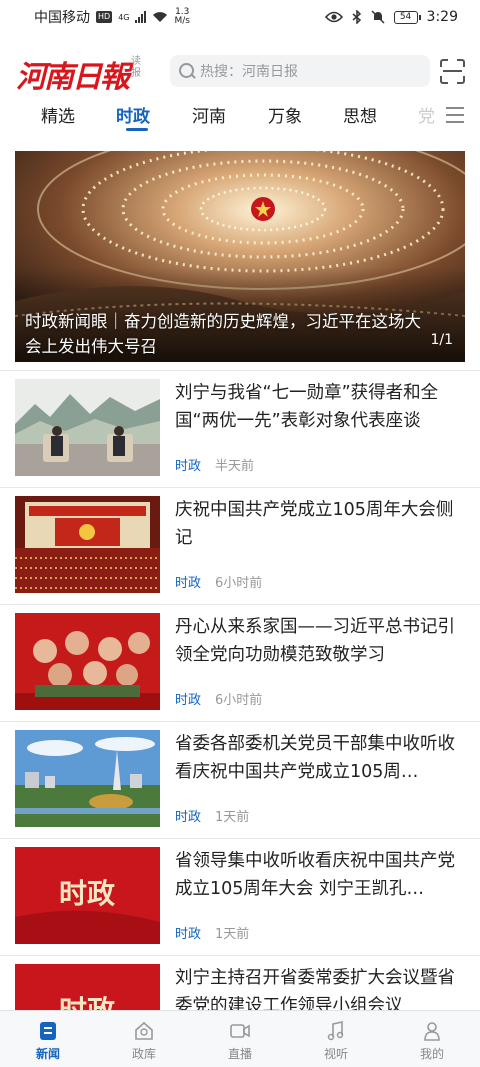  What do you see at coordinates (137, 68) in the screenshot?
I see `read-paper-link: 读报` at bounding box center [137, 68].